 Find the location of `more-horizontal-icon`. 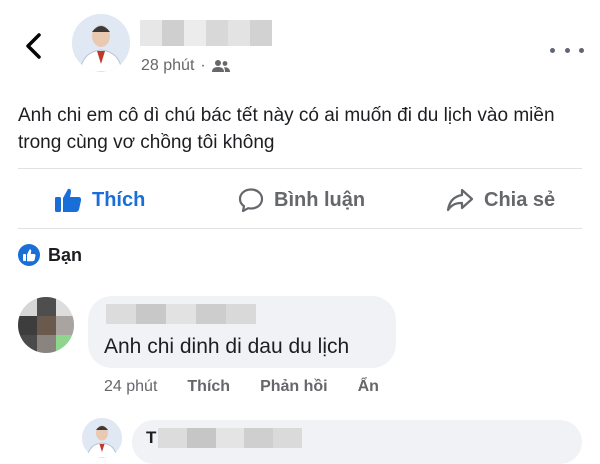

more-horizontal-icon is located at coordinates (567, 50).